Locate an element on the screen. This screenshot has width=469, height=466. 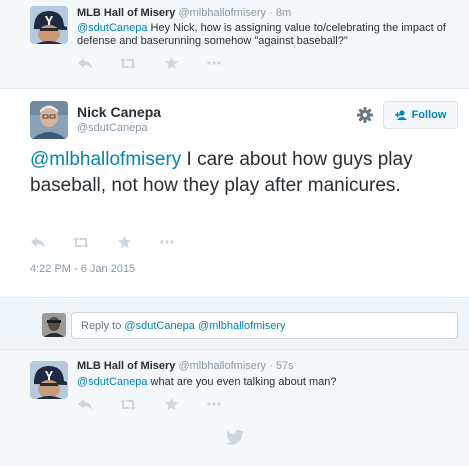
tweet-timestamp: 4:22 PM - 6 Jan 2015 is located at coordinates (82, 269).